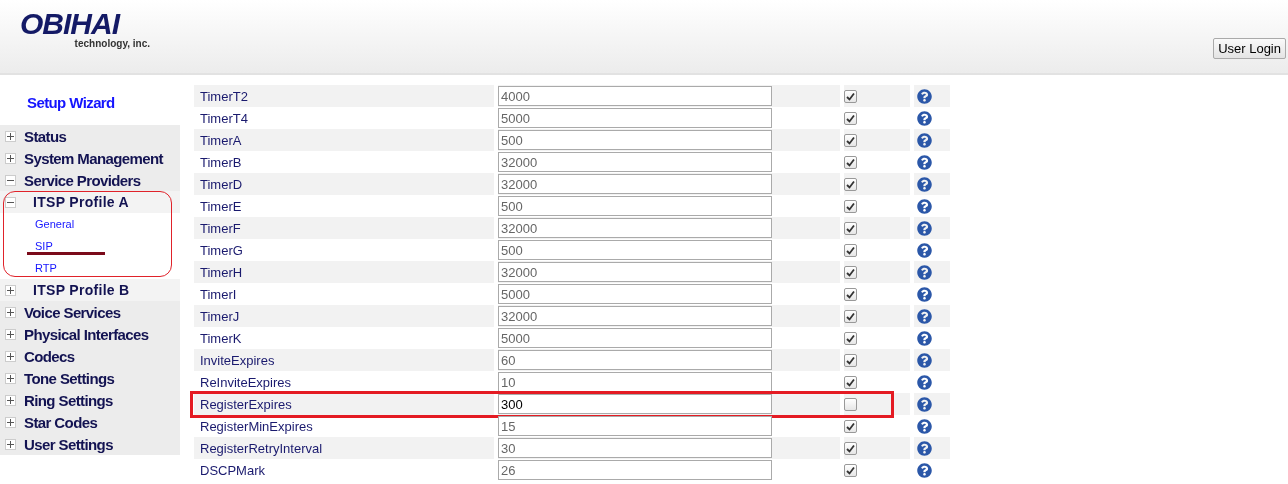  Describe the element at coordinates (344, 140) in the screenshot. I see `setting-name: TimerA` at that location.